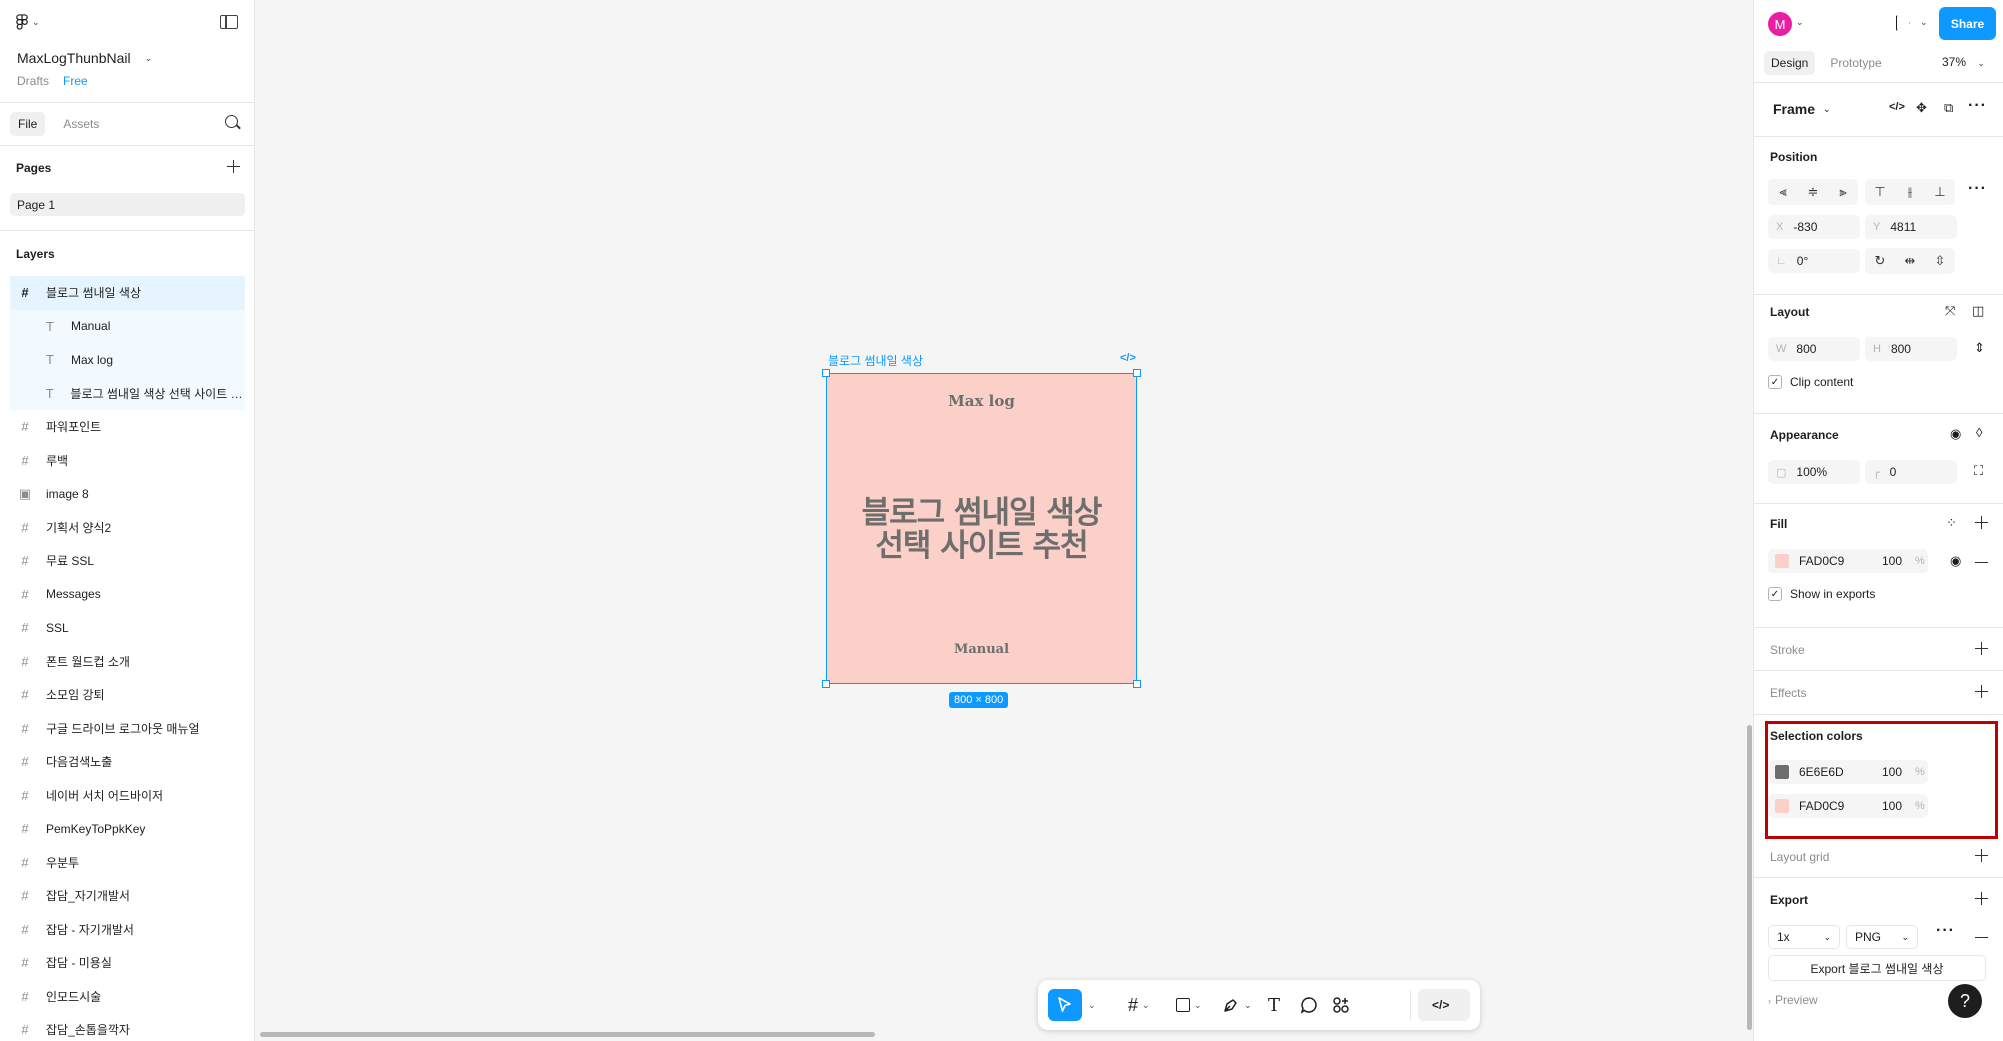 This screenshot has height=1041, width=2003. What do you see at coordinates (1978, 471) in the screenshot?
I see `independent-corners-icon: ⛶` at bounding box center [1978, 471].